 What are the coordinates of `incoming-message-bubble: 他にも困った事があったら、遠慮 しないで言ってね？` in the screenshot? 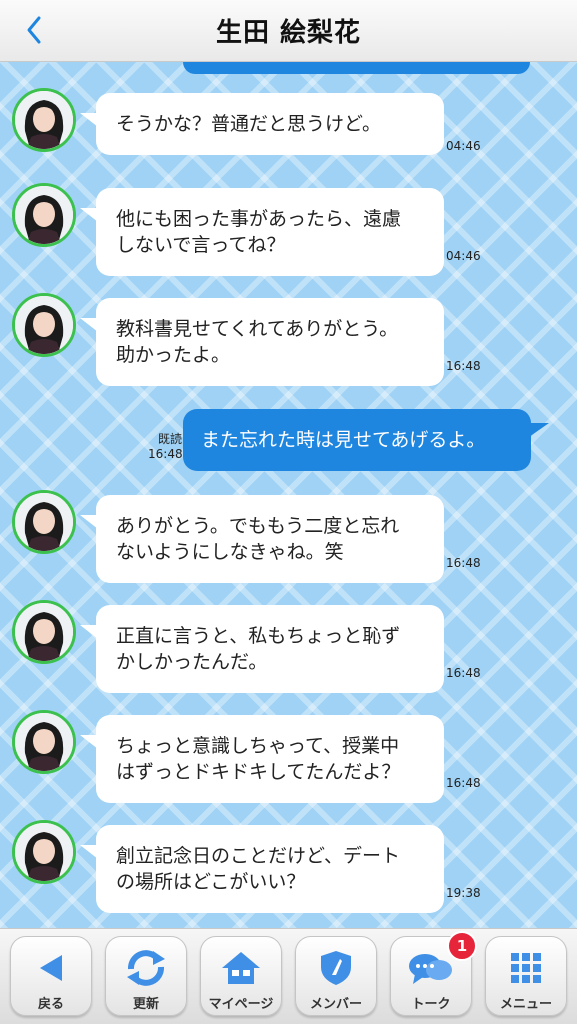 It's located at (262, 232).